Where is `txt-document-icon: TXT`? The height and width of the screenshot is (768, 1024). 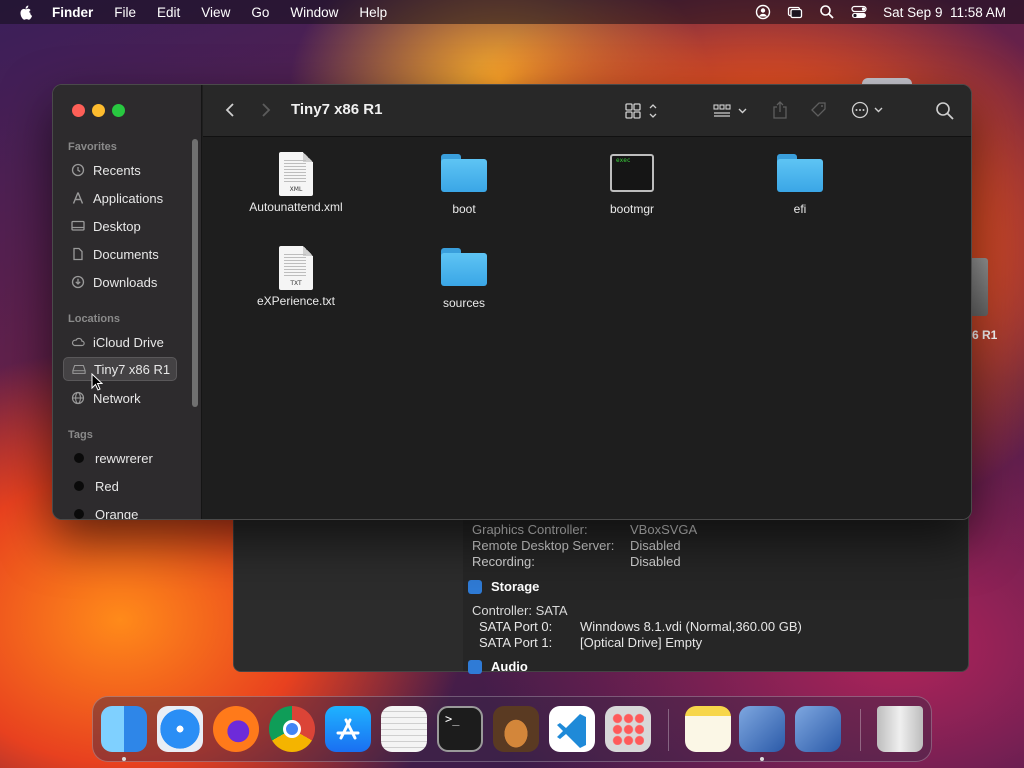 txt-document-icon: TXT is located at coordinates (296, 268).